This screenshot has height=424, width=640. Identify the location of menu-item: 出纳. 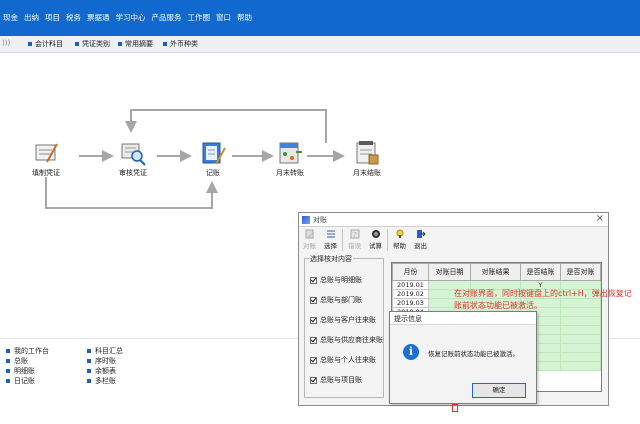
(31, 17).